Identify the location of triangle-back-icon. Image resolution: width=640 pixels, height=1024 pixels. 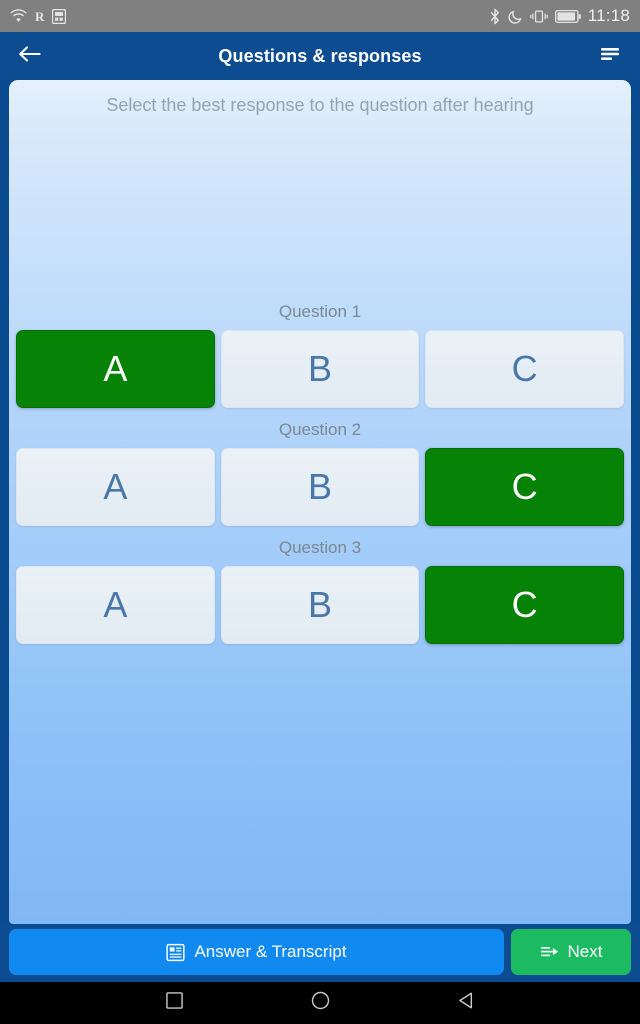
(466, 1003).